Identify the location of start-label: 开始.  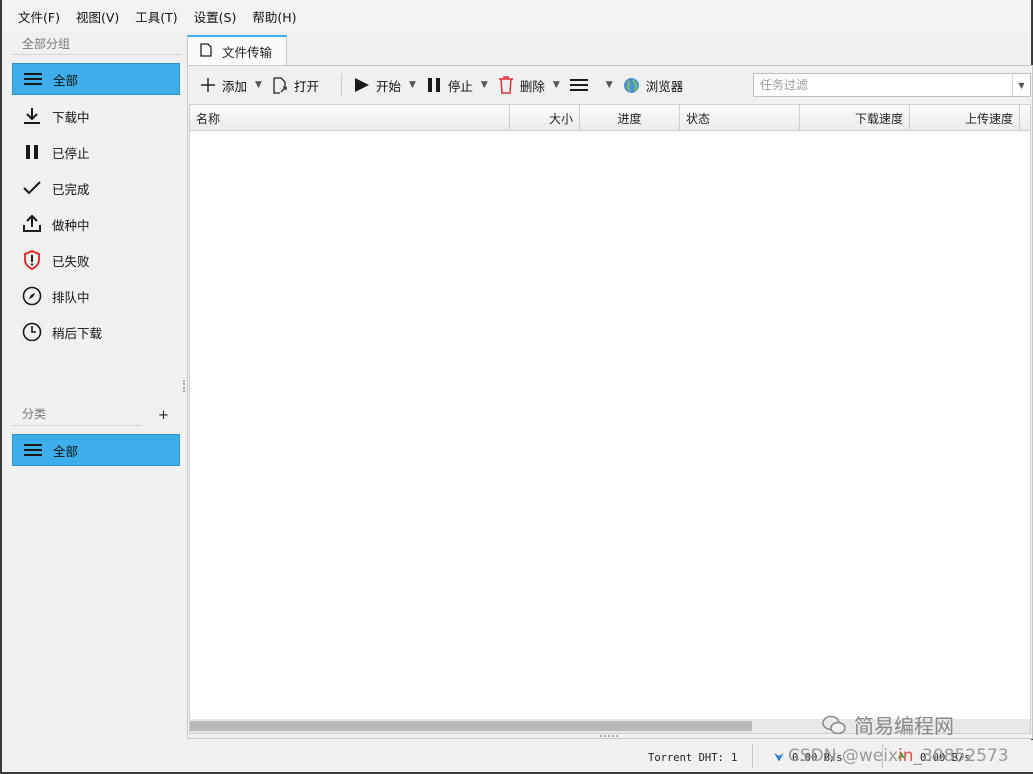
(388, 86).